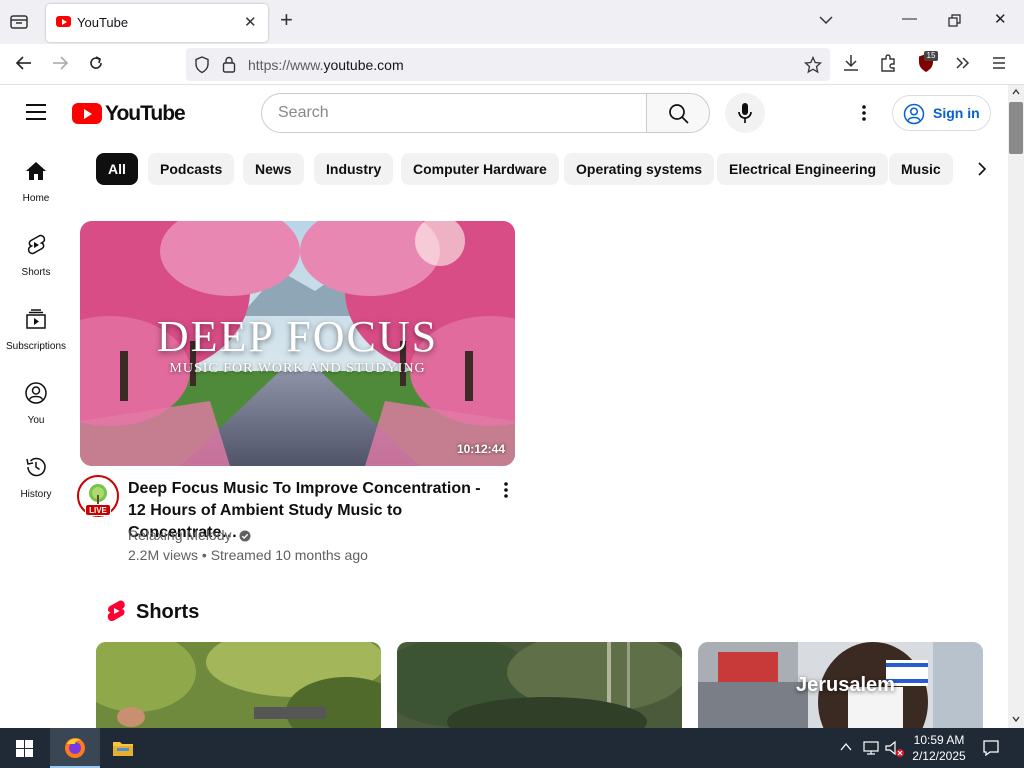 The height and width of the screenshot is (768, 1024). What do you see at coordinates (895, 749) in the screenshot?
I see `volume-muted-icon` at bounding box center [895, 749].